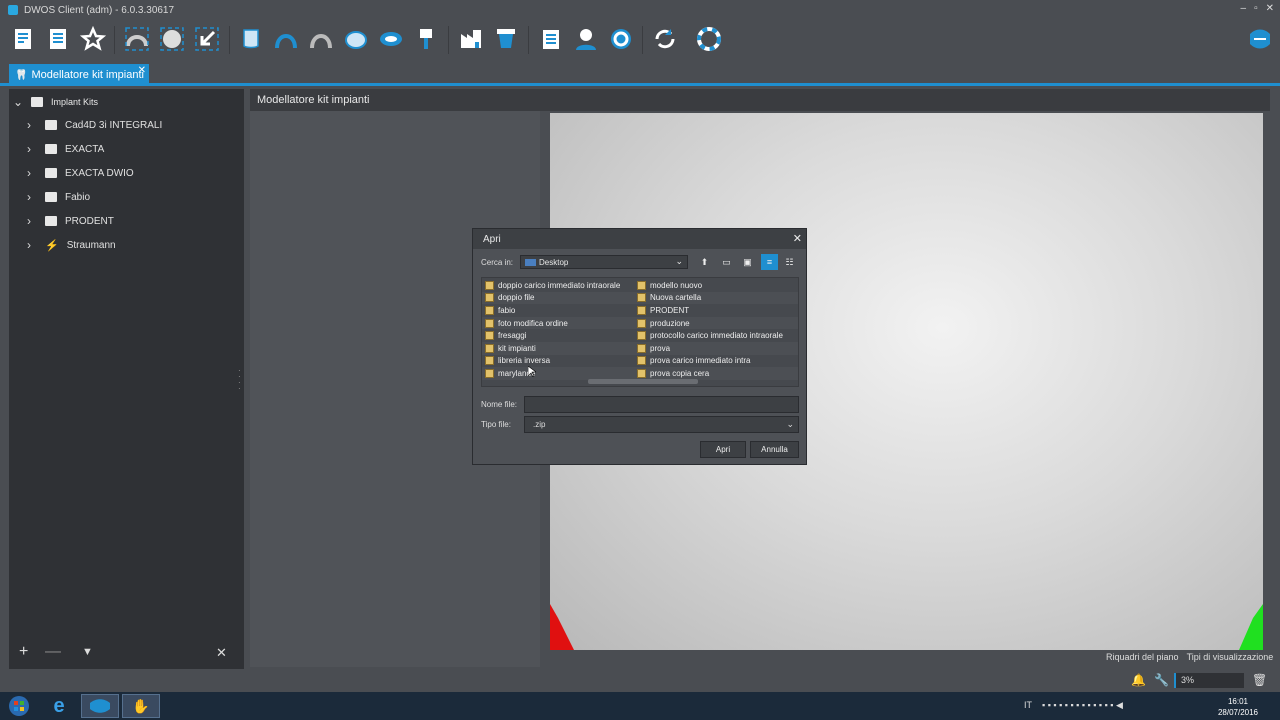 The height and width of the screenshot is (720, 1280). What do you see at coordinates (769, 262) in the screenshot?
I see `list-view-icon: ≡` at bounding box center [769, 262].